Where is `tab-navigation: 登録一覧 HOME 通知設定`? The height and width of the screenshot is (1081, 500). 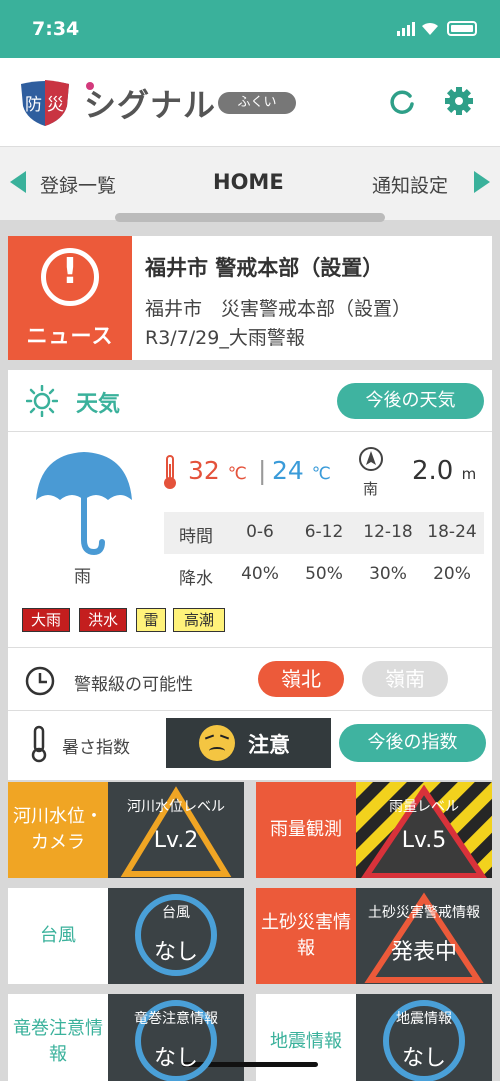 tab-navigation: 登録一覧 HOME 通知設定 is located at coordinates (250, 183).